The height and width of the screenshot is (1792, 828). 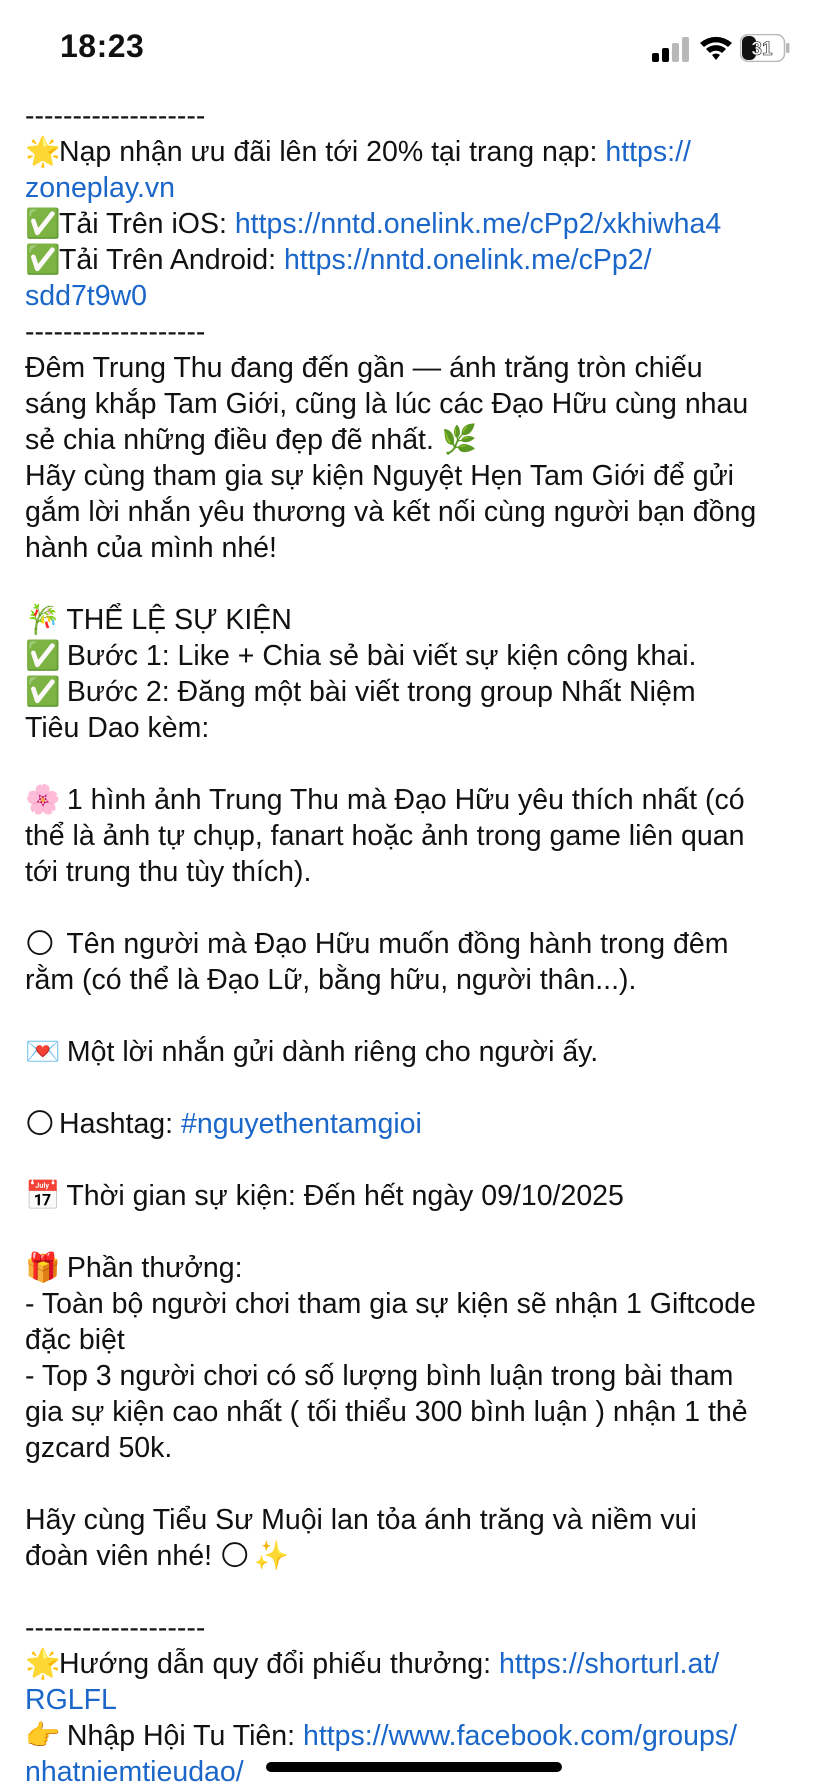 What do you see at coordinates (43, 620) in the screenshot?
I see `emoji-icon: 🎋` at bounding box center [43, 620].